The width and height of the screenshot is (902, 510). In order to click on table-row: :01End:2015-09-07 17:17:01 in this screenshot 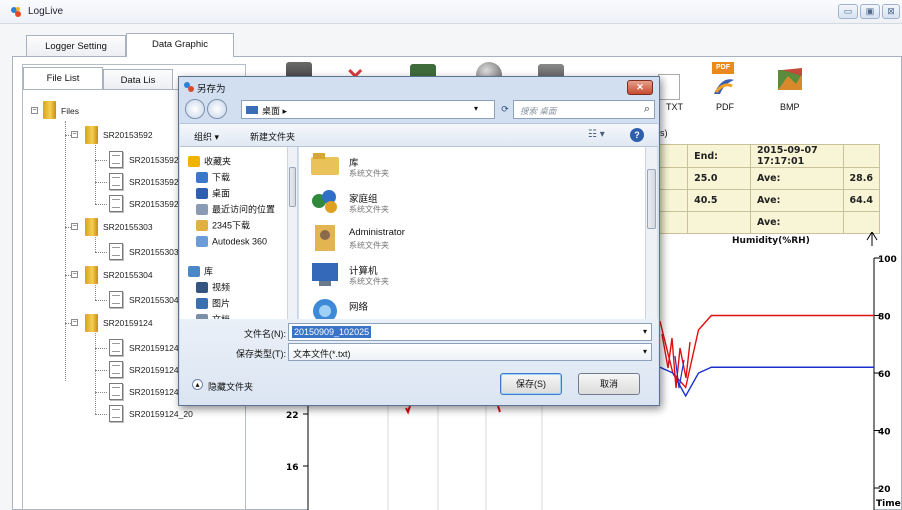, I will do `click(758, 156)`.